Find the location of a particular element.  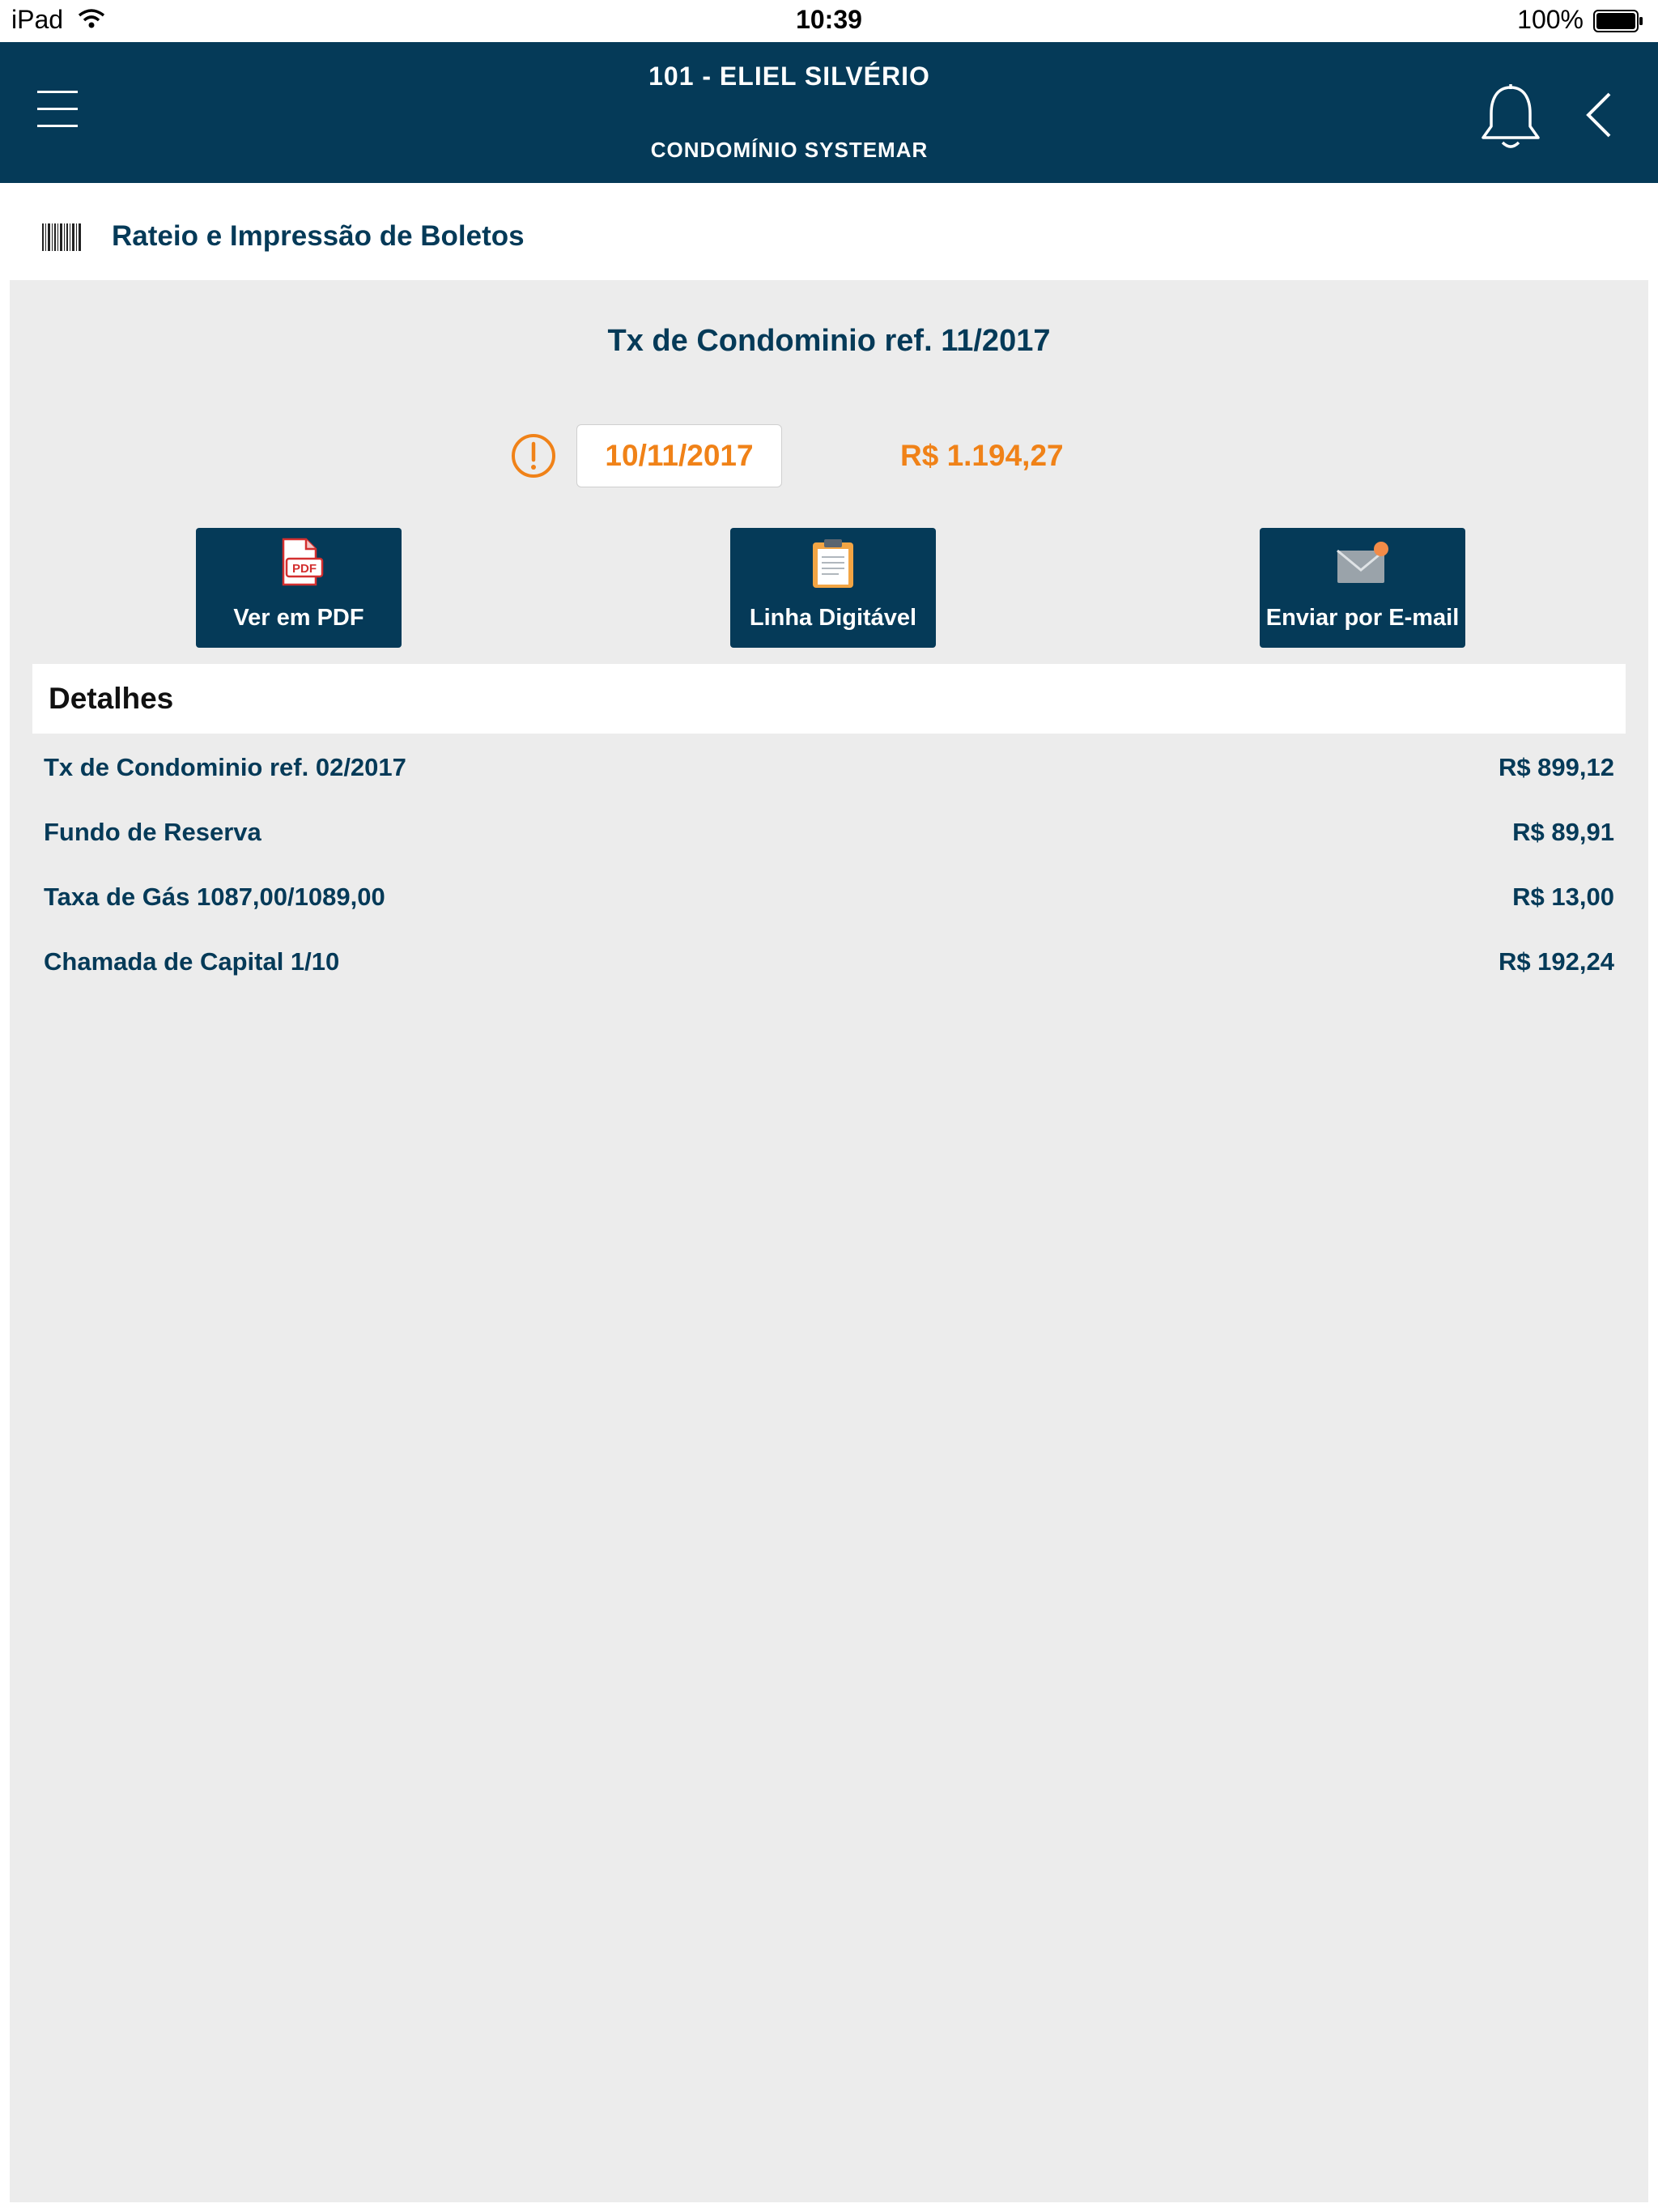

navigation-bar: 101 - ELIEL SILVÉRIO CONDOMÍNIO SYSTEMAR is located at coordinates (829, 113).